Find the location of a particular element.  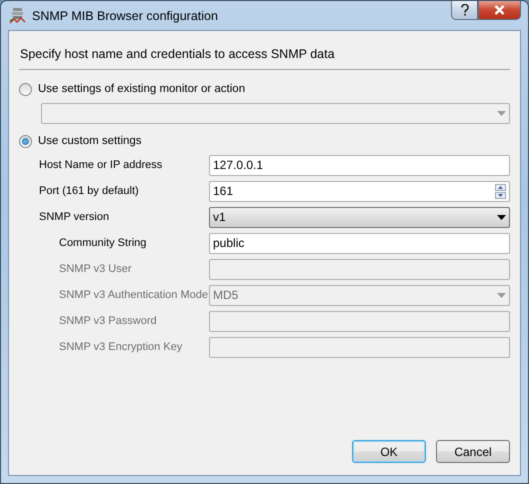

cancel-button: Cancel is located at coordinates (473, 451).